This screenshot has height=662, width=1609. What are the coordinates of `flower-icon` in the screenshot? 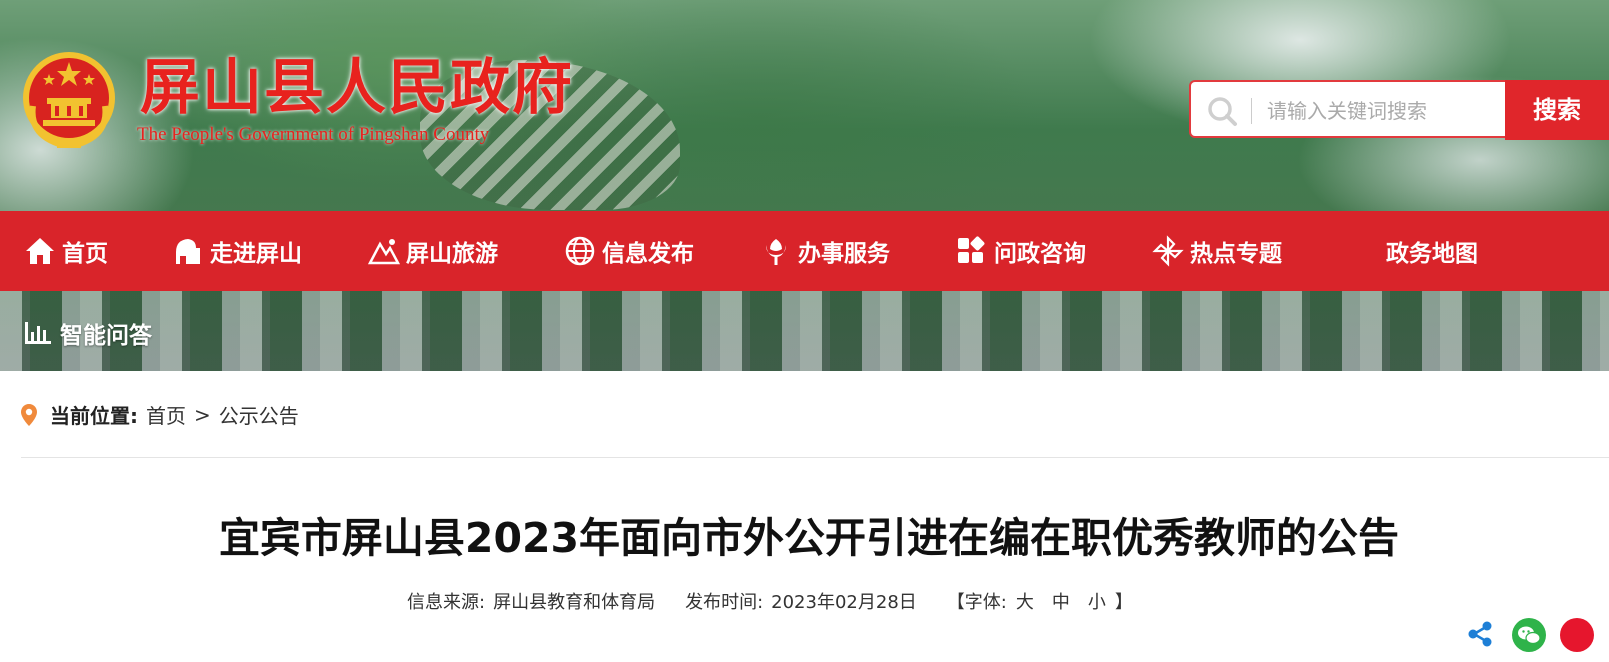 It's located at (776, 252).